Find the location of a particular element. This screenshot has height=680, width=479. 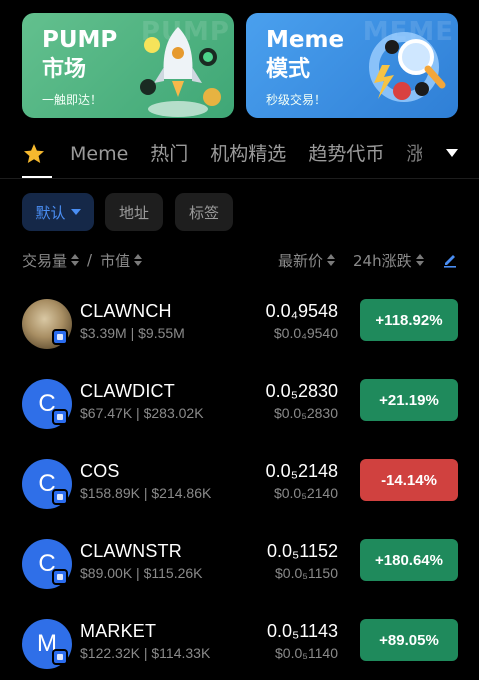

chip-label: 地址 is located at coordinates (133, 212).